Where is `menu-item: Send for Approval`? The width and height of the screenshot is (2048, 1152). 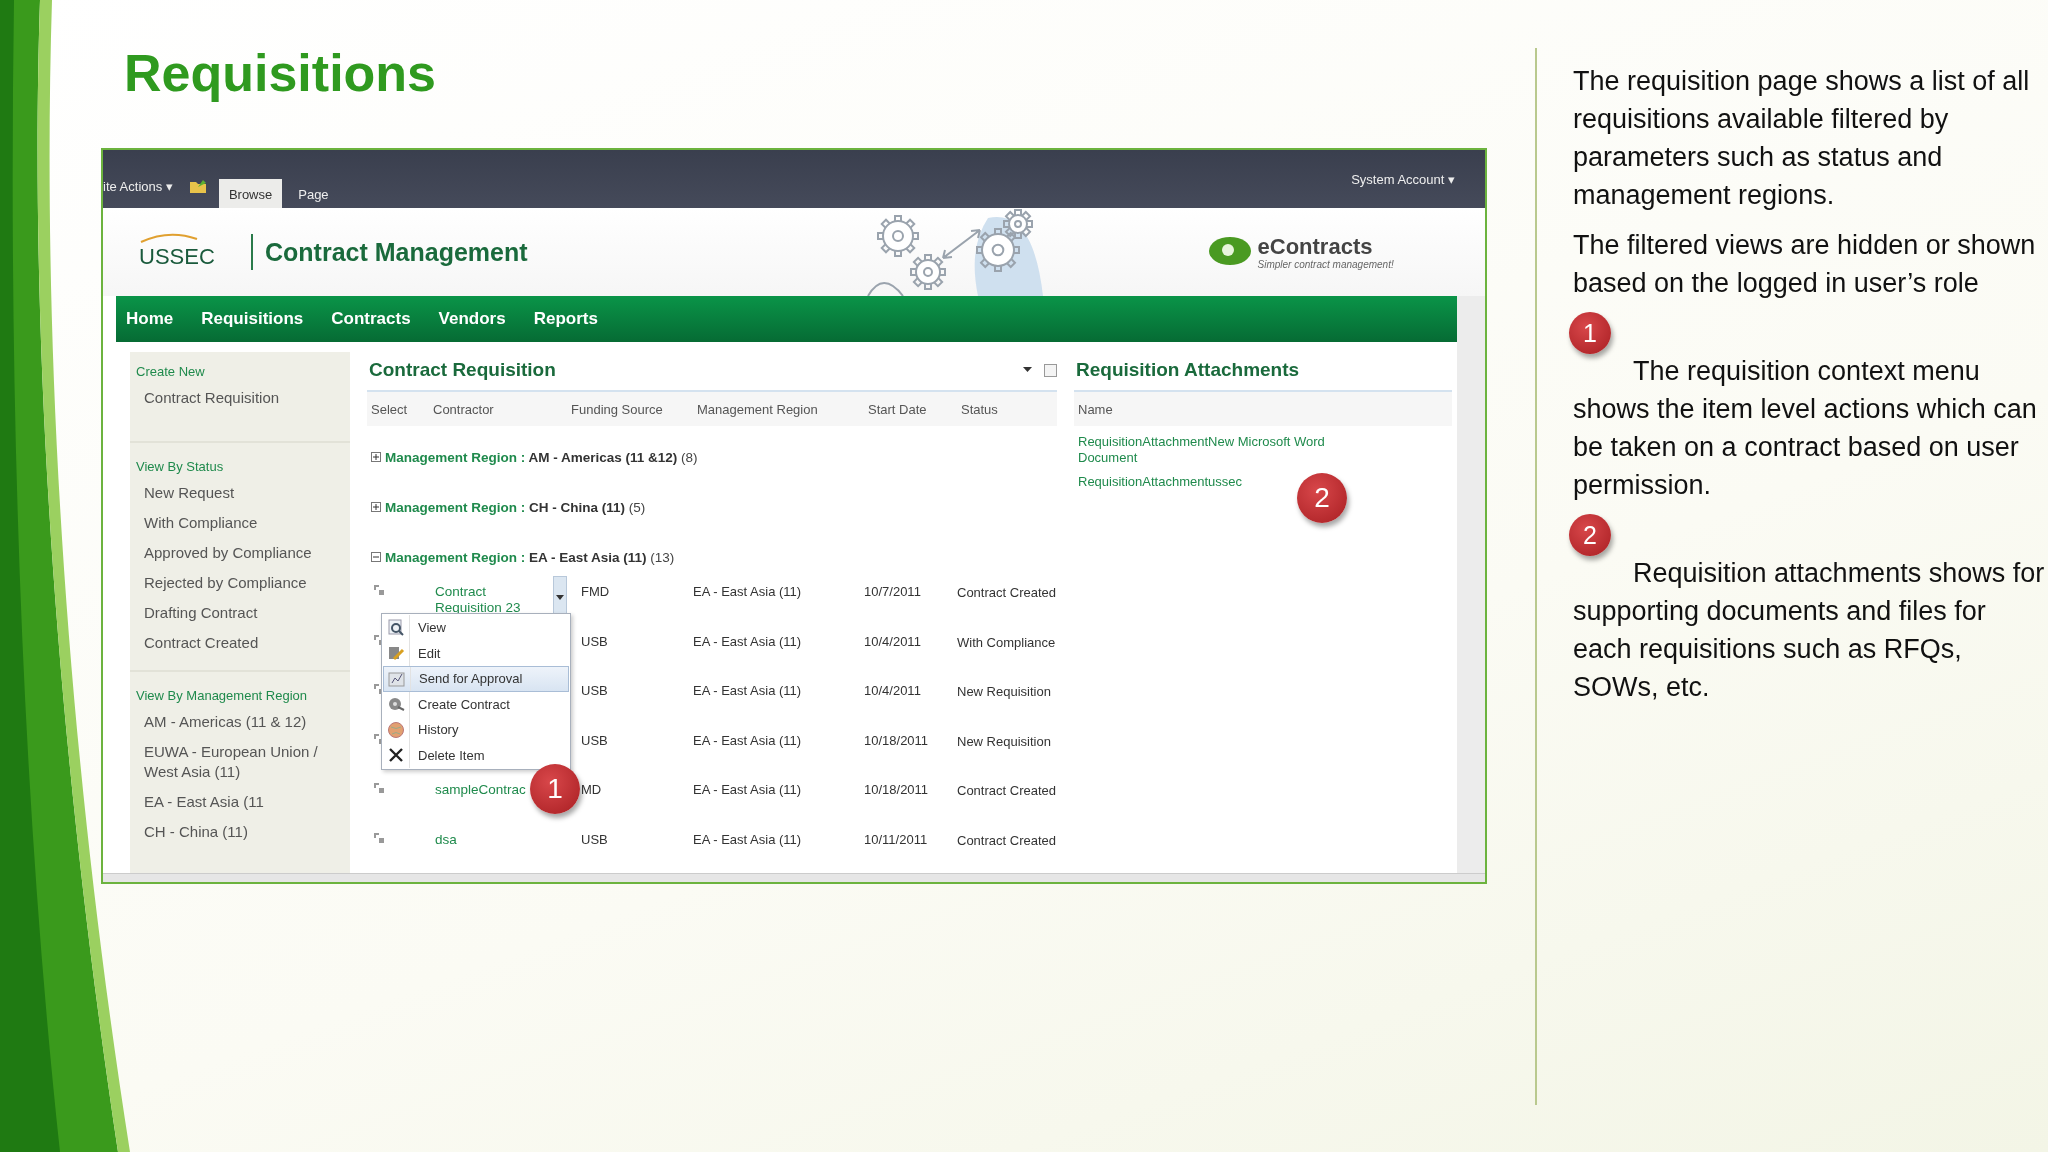
menu-item: Send for Approval is located at coordinates (476, 679).